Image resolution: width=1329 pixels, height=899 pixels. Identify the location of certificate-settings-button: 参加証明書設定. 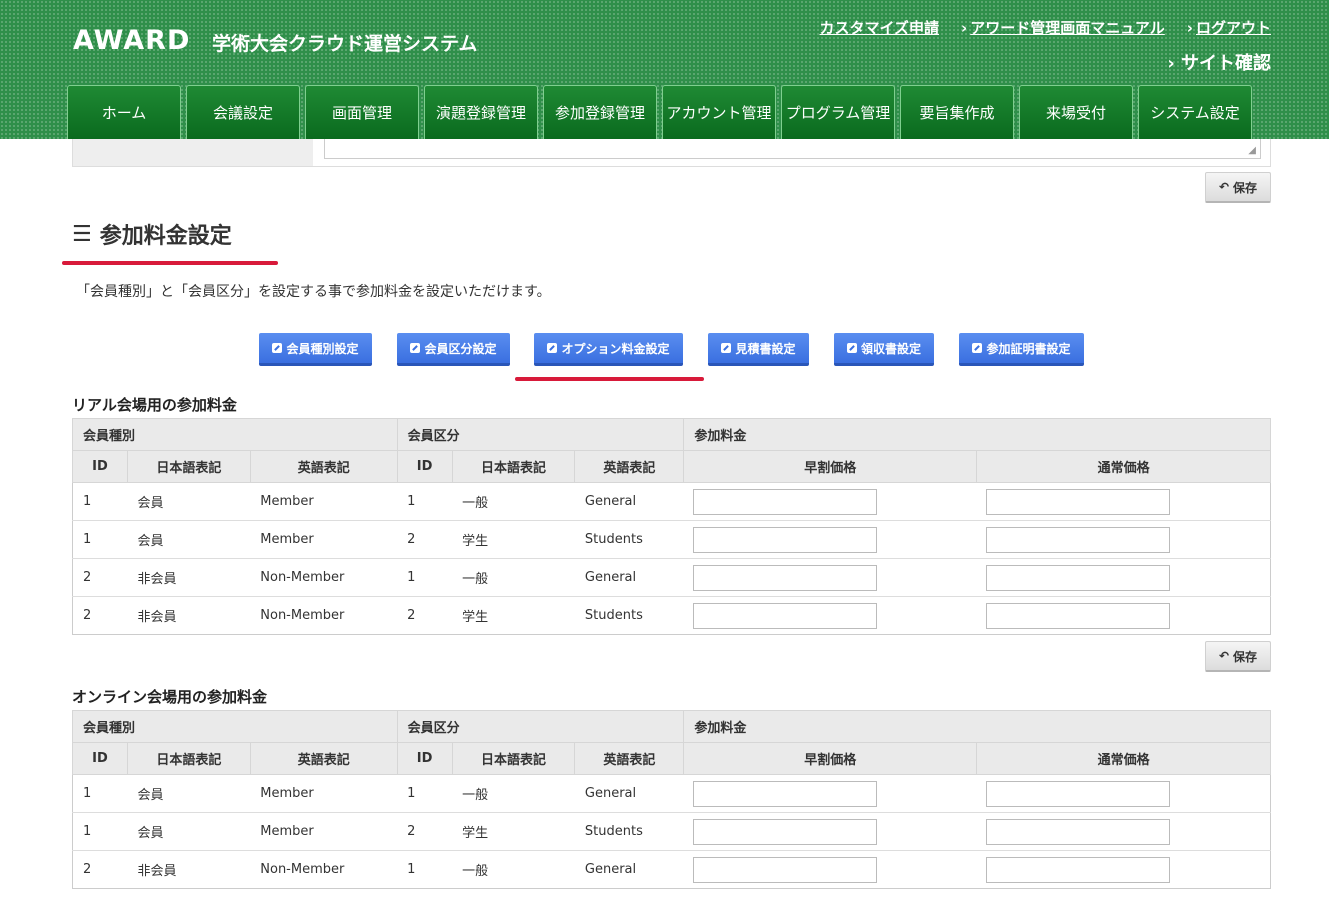
(1021, 349).